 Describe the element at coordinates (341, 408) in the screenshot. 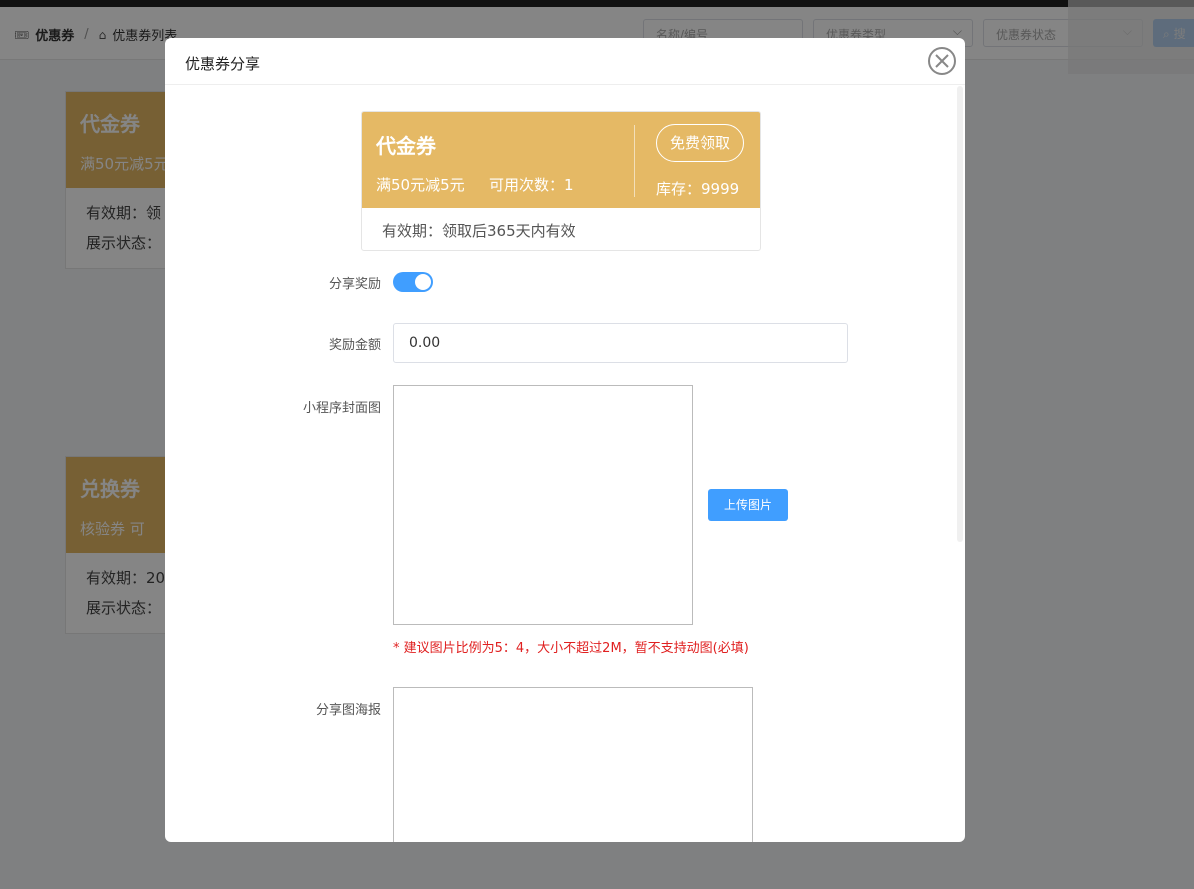

I see `cover-image-label: 小程序封面图` at that location.